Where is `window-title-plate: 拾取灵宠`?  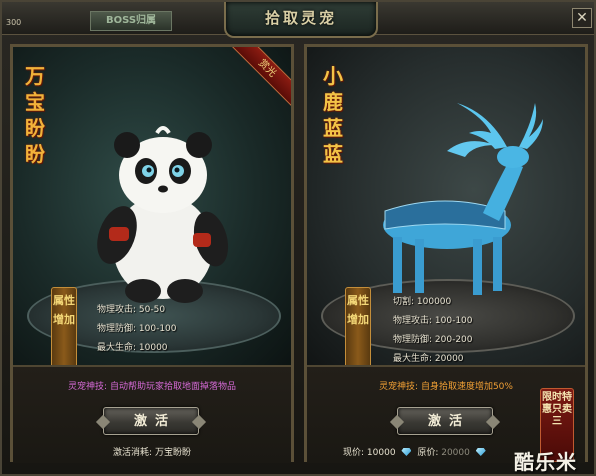 window-title-plate: 拾取灵宠 is located at coordinates (301, 20).